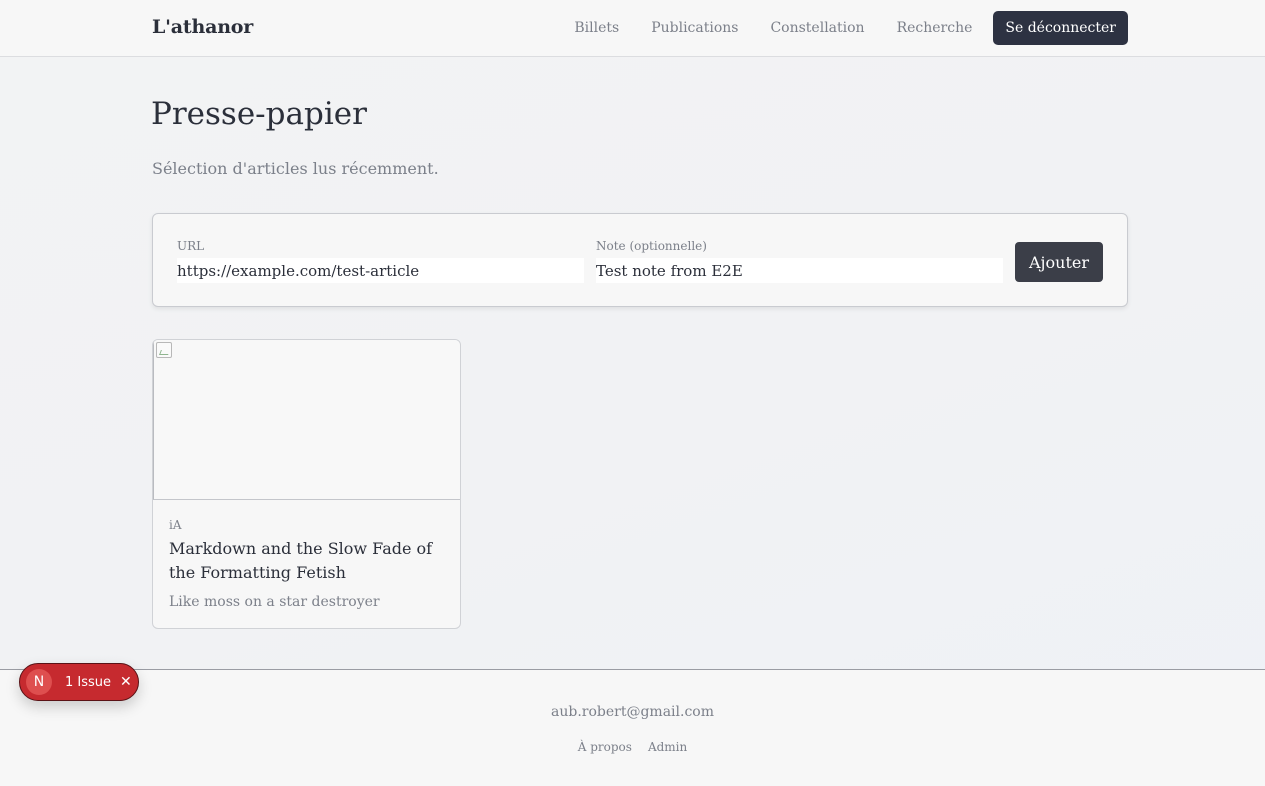  Describe the element at coordinates (295, 168) in the screenshot. I see `page-subtitle: Sélection d'articles lus récemment.` at that location.